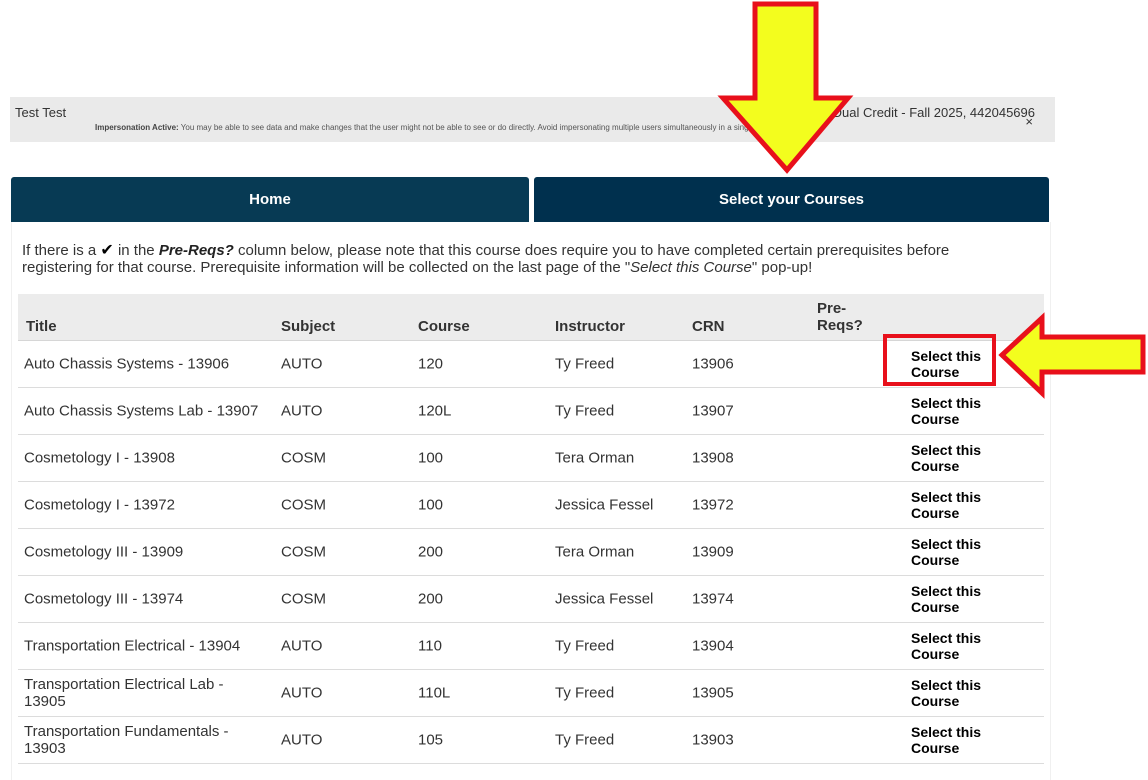  Describe the element at coordinates (785, 87) in the screenshot. I see `down-arrow-annotation` at that location.